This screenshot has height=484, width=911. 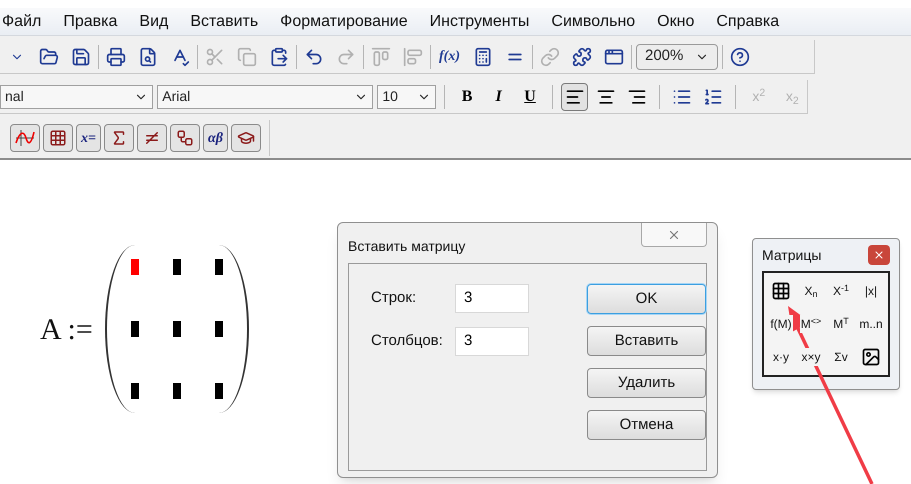 I want to click on menu-item: Правка, so click(x=90, y=22).